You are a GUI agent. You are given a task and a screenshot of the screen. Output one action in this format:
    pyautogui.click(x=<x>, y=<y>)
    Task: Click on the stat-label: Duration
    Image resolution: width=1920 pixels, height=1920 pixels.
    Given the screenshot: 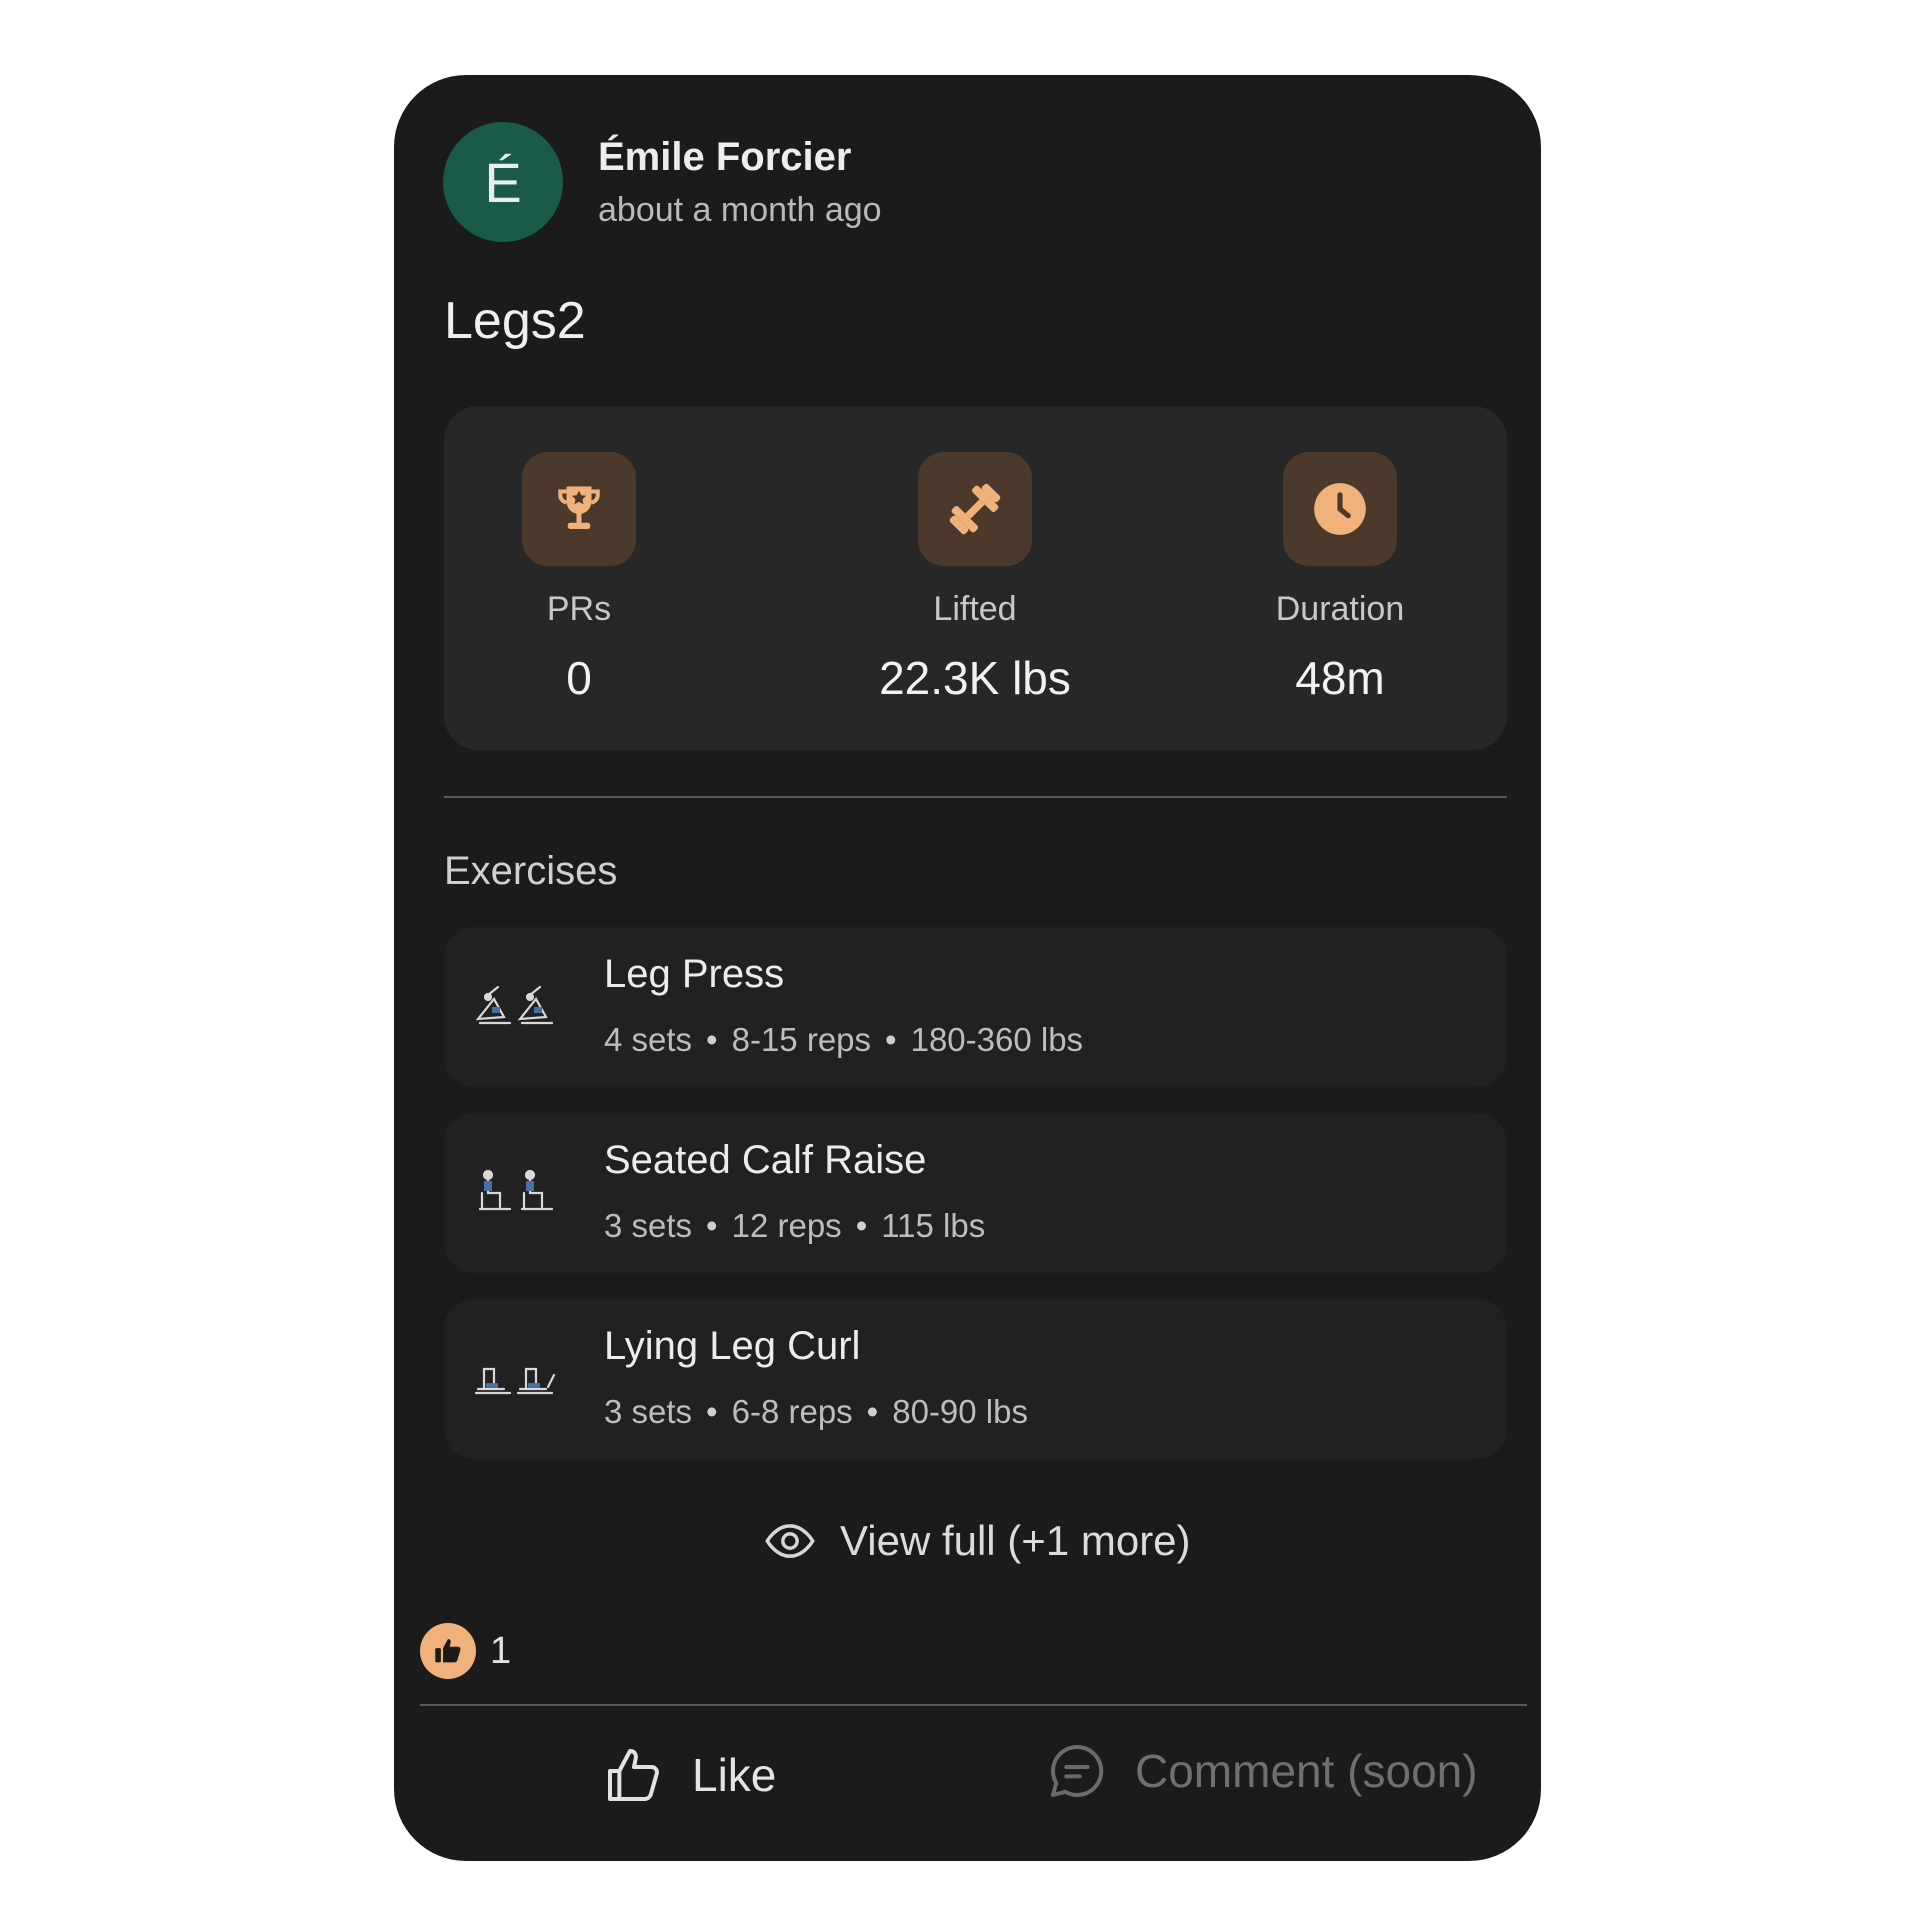 What is the action you would take?
    pyautogui.click(x=1340, y=609)
    